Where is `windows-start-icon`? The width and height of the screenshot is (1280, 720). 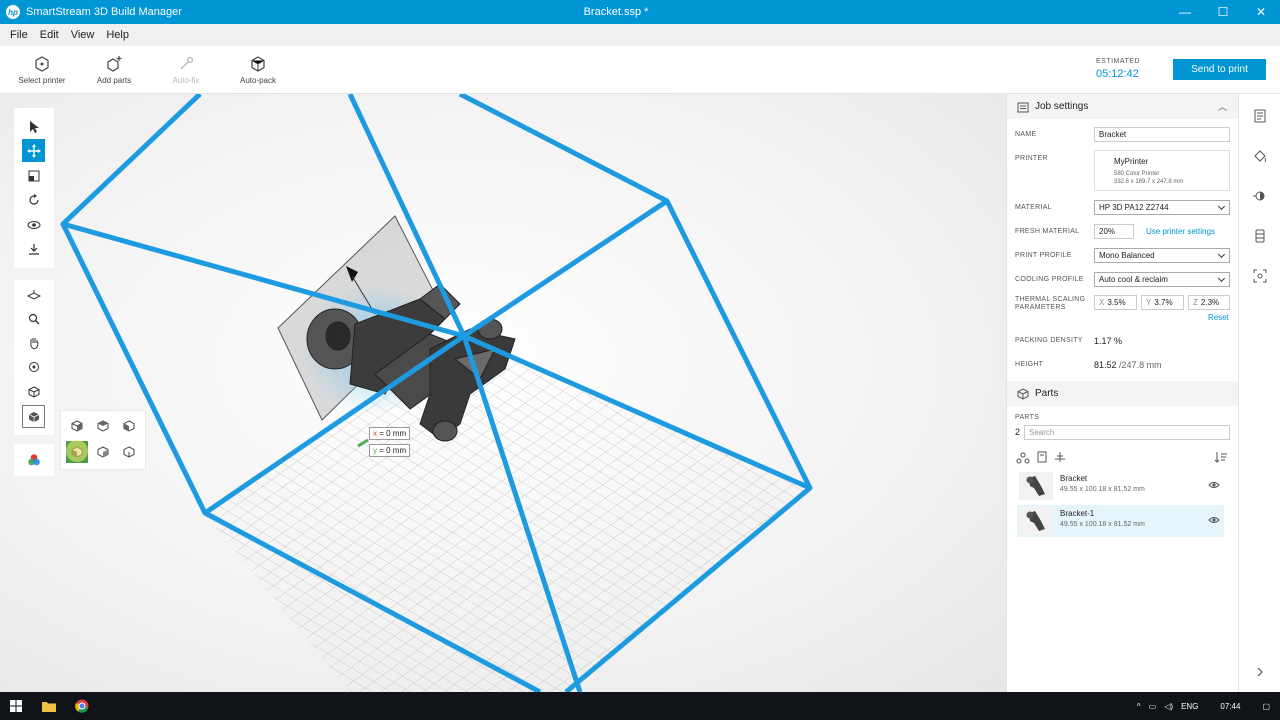 windows-start-icon is located at coordinates (16, 706).